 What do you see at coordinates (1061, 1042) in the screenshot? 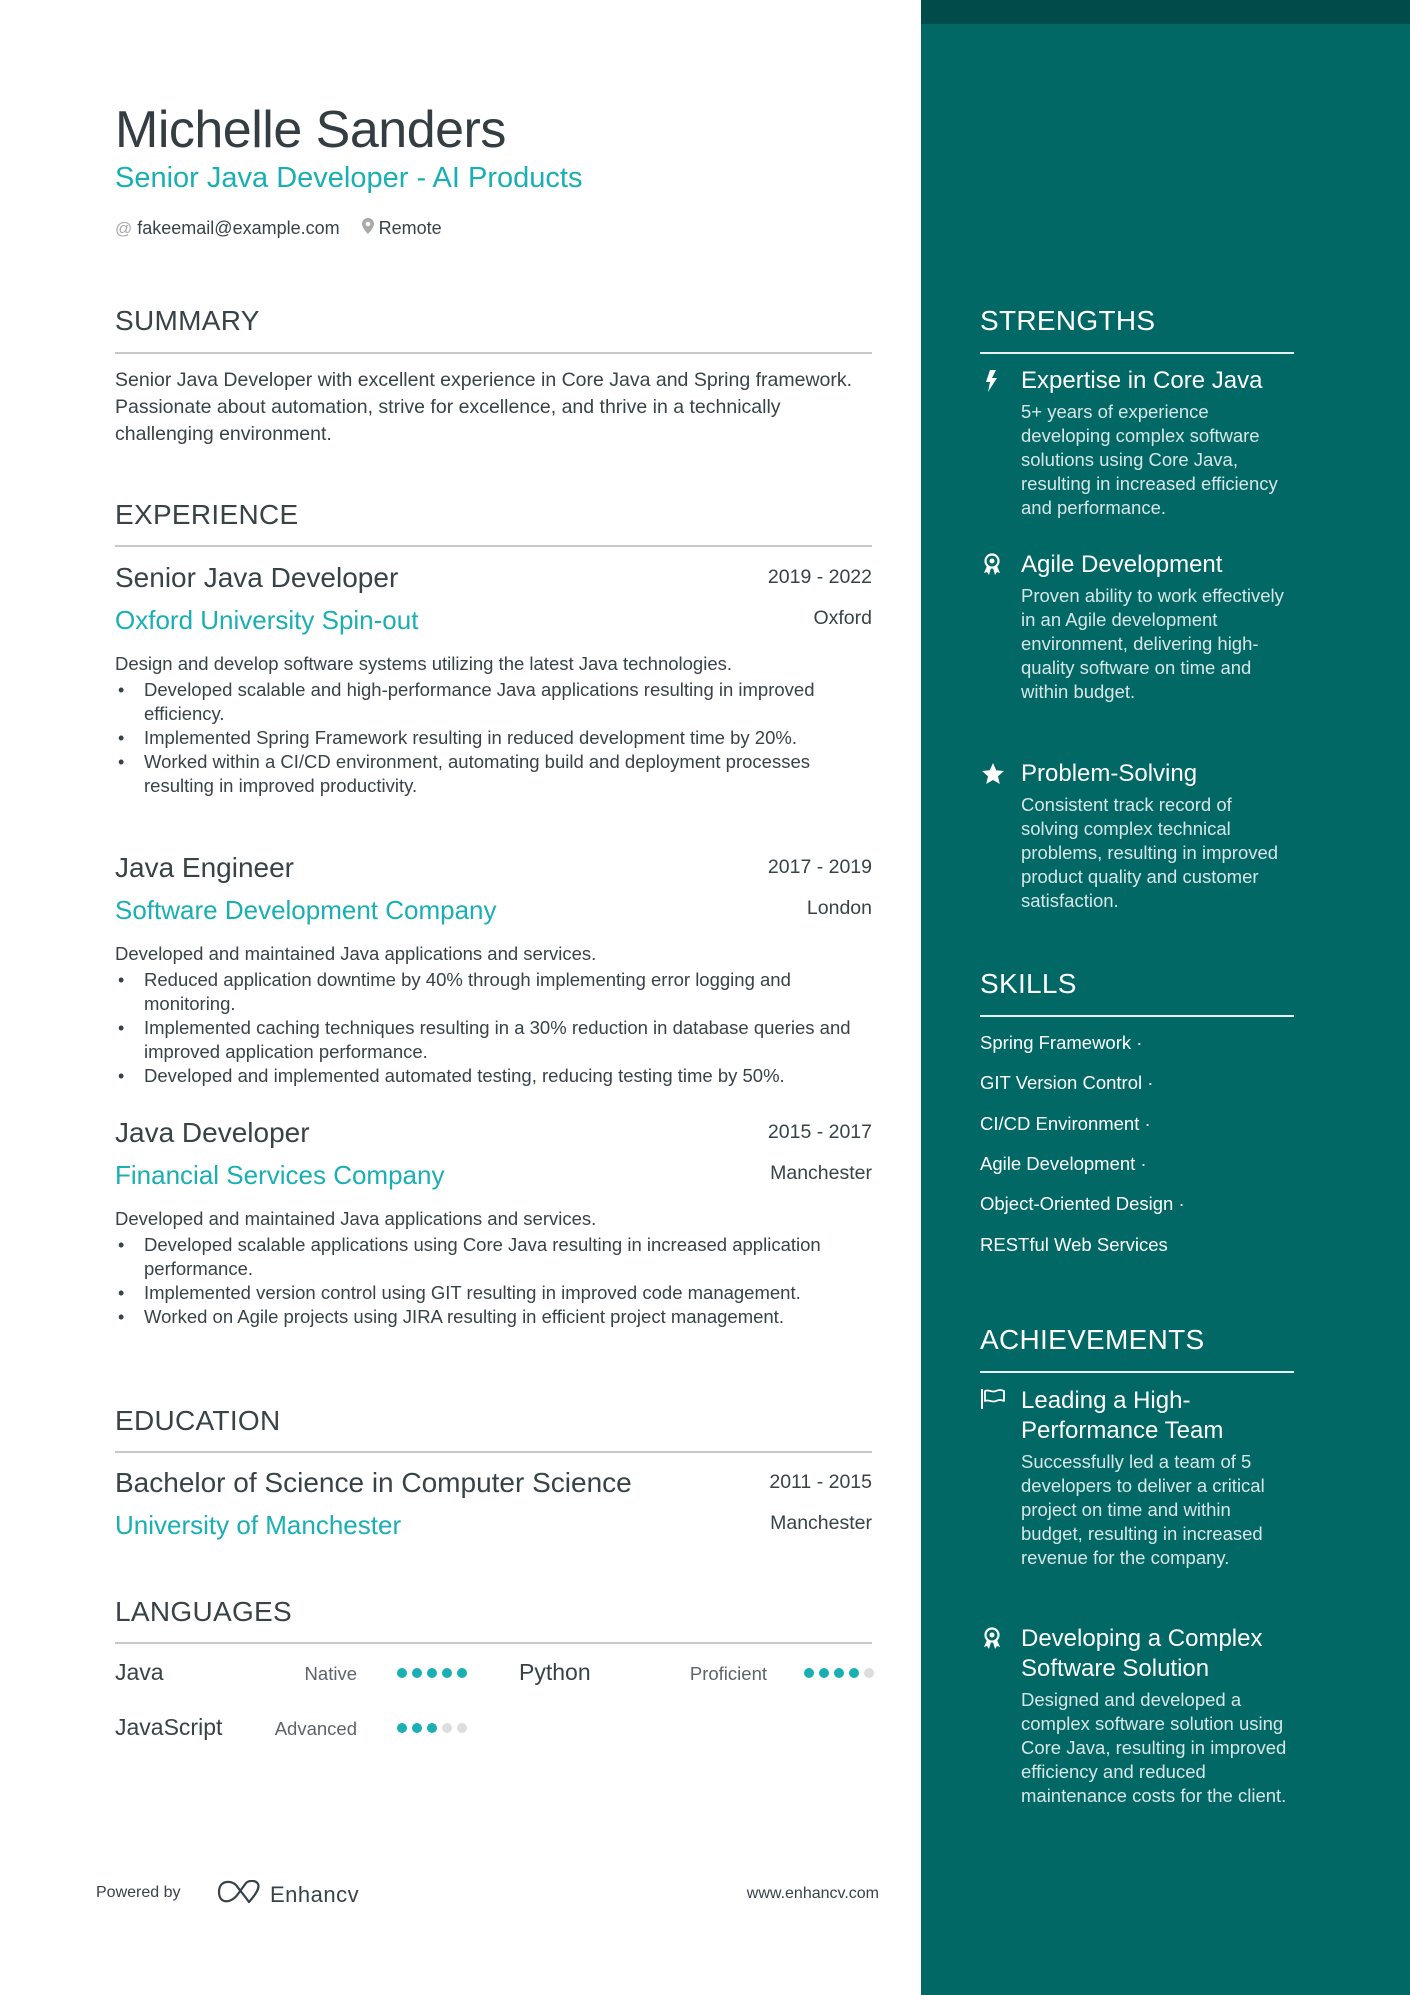
I see `skill-item: Spring Framework ·` at bounding box center [1061, 1042].